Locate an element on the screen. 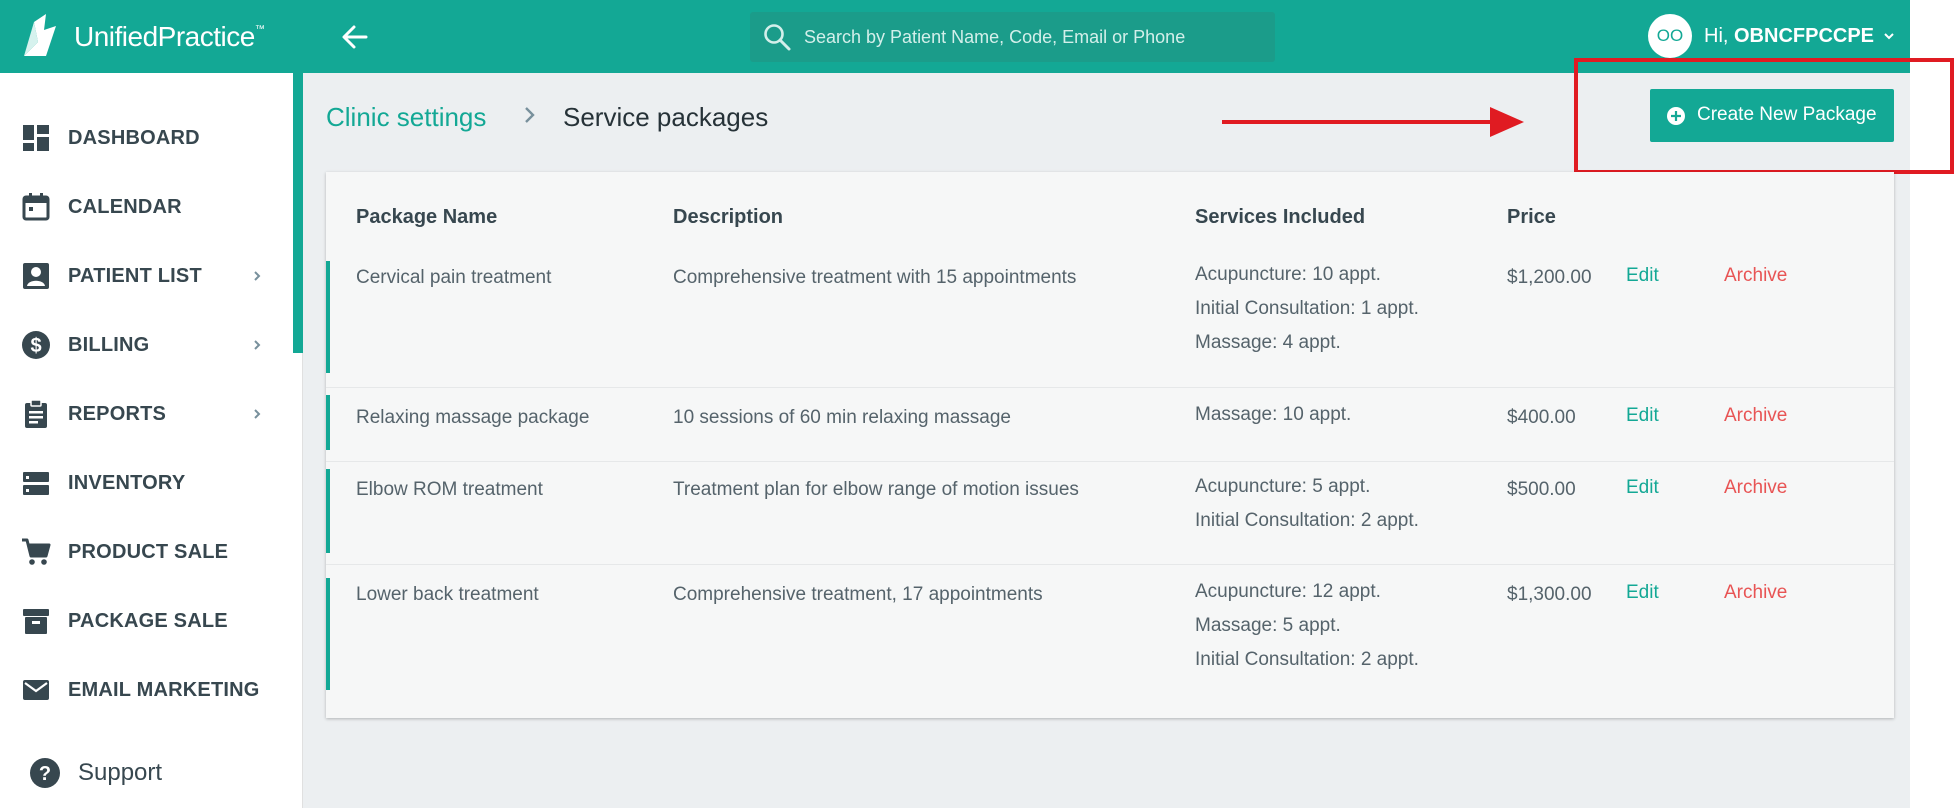  help-icon: ? is located at coordinates (45, 773).